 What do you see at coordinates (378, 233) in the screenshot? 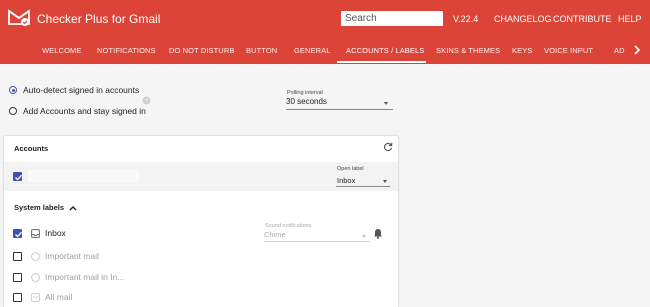
I see `bell-icon` at bounding box center [378, 233].